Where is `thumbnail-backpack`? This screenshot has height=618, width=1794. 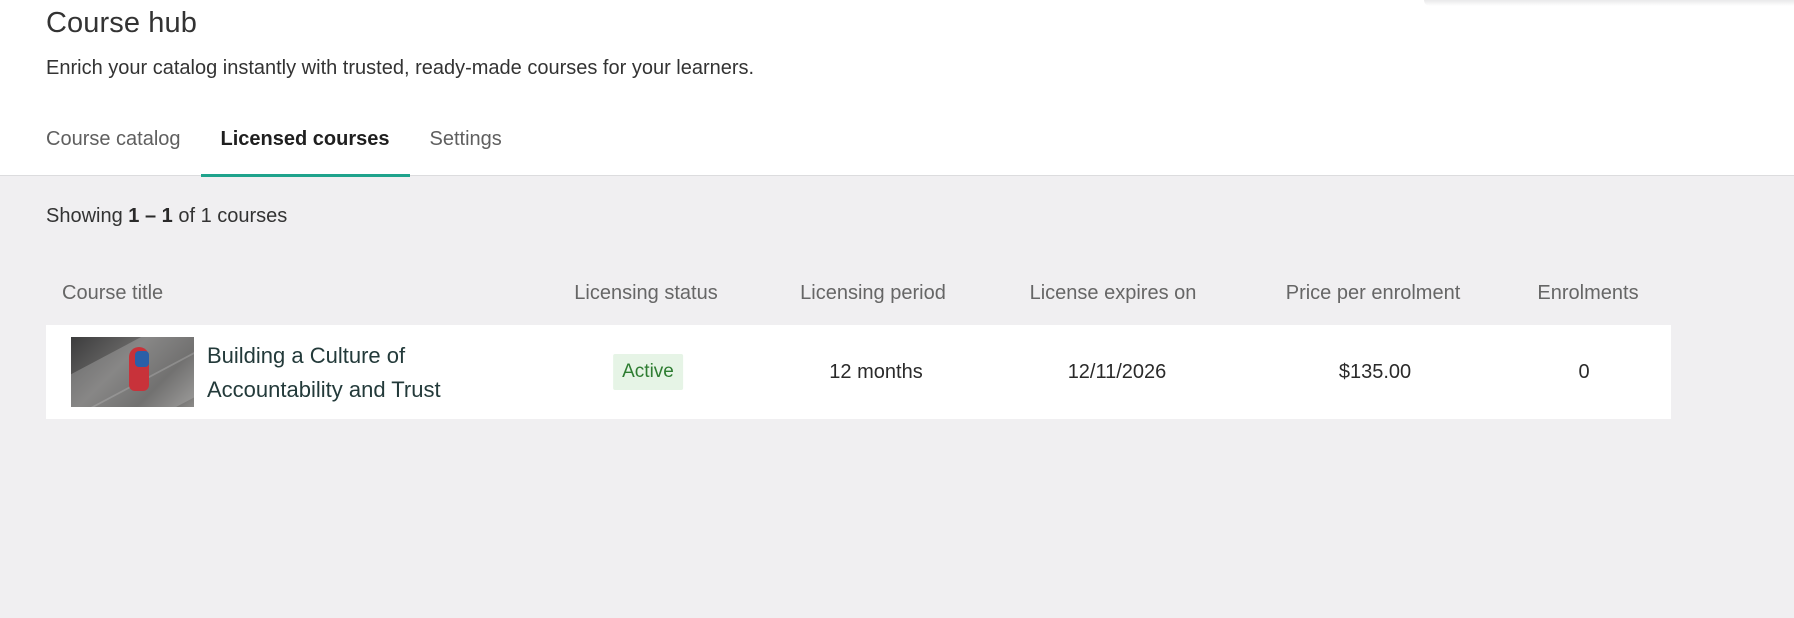
thumbnail-backpack is located at coordinates (142, 359).